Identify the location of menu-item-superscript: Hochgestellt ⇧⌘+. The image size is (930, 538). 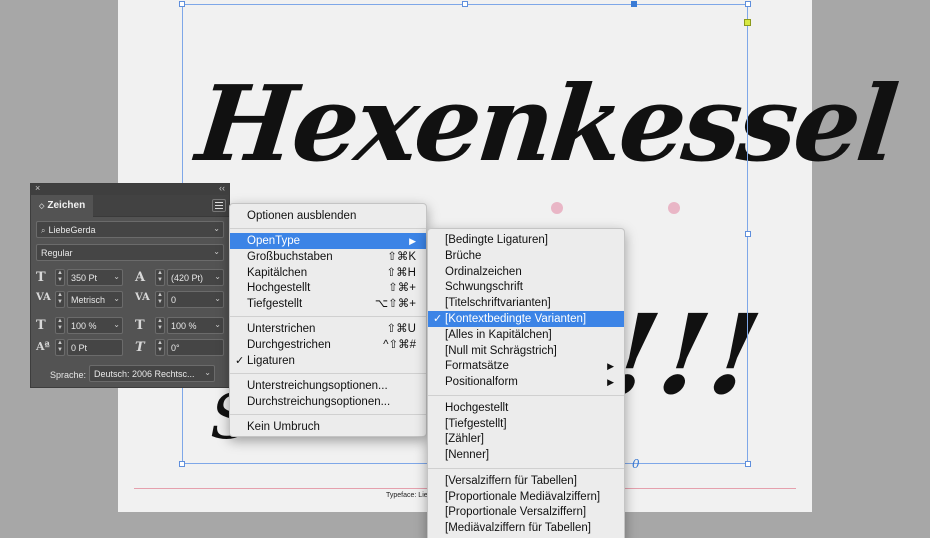
(328, 288).